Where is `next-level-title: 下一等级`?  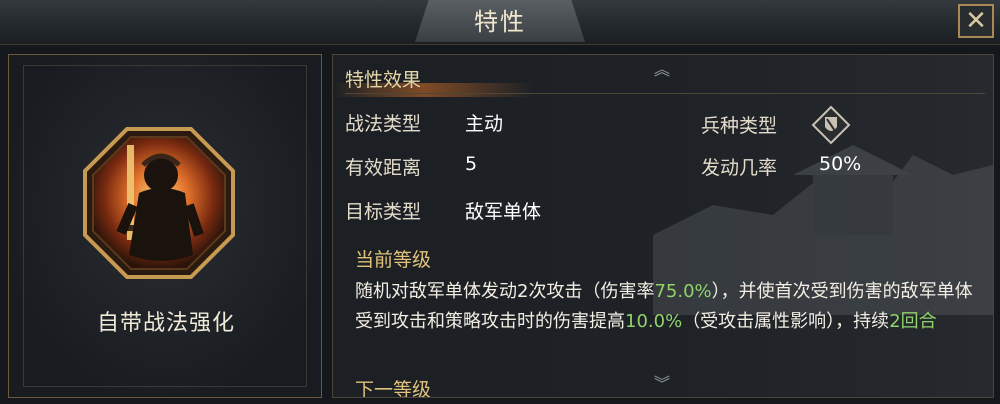
next-level-title: 下一等级 is located at coordinates (393, 388).